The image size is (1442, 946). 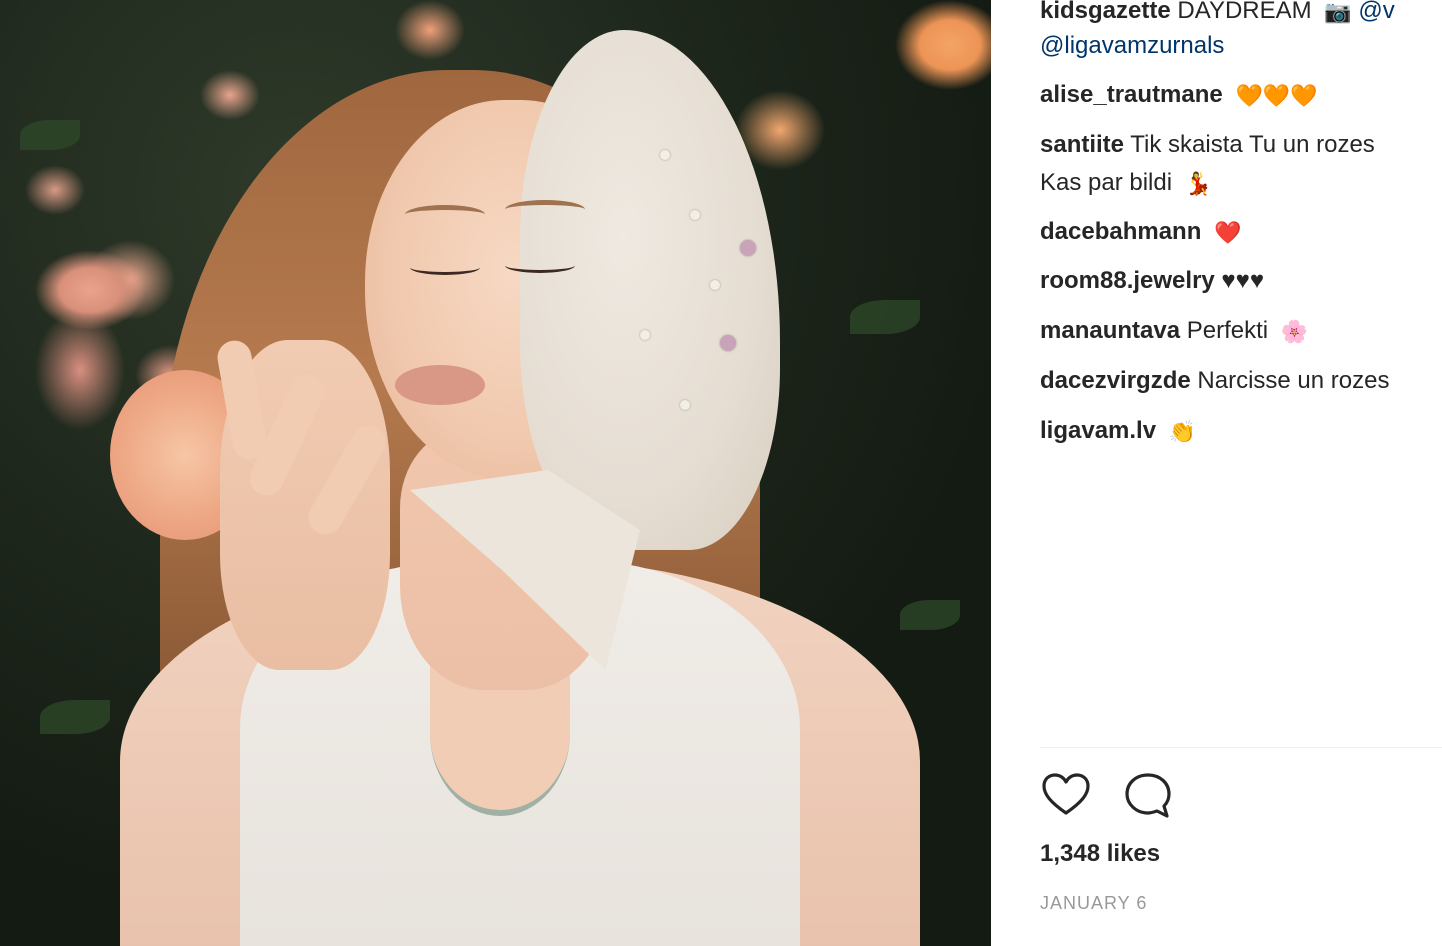 I want to click on caption: kidsgazette DAYDREAM 📷 @v, so click(x=1217, y=13).